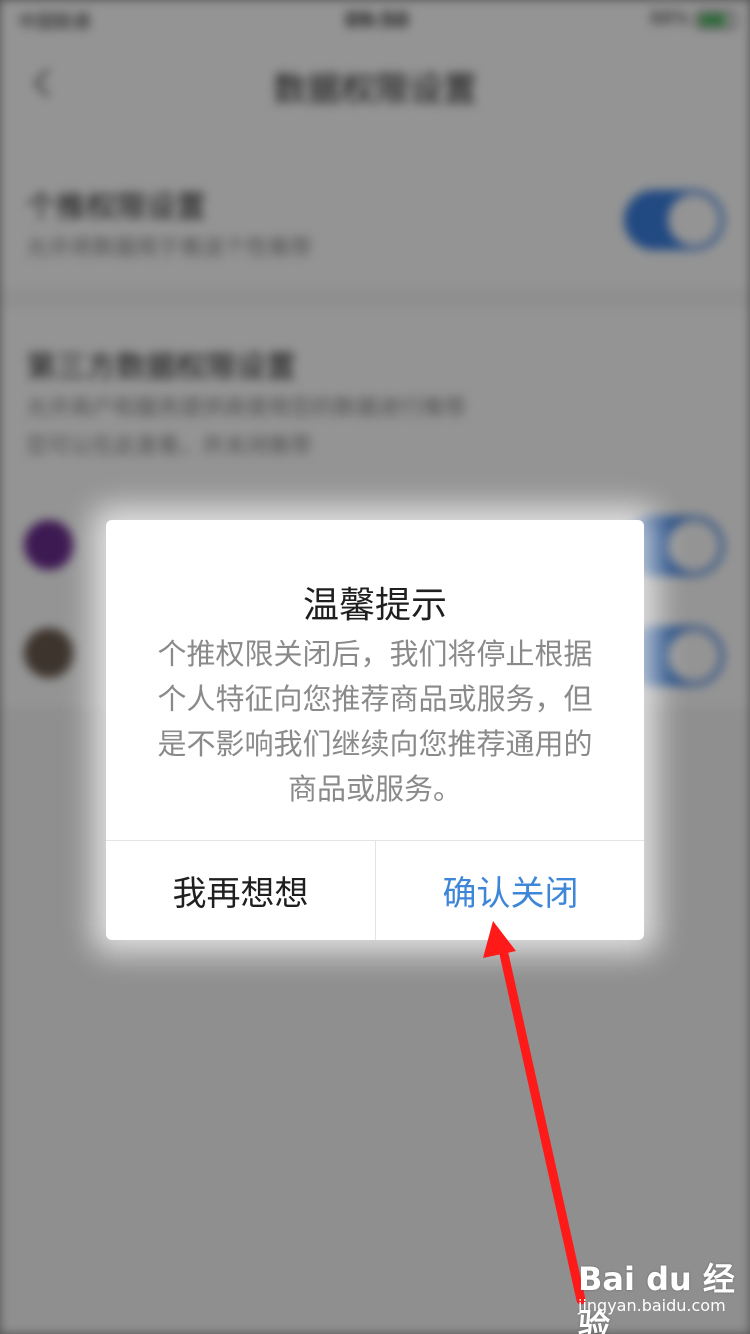 The image size is (750, 1334). I want to click on watermark-url: jingyan.baidu.com, so click(652, 1305).